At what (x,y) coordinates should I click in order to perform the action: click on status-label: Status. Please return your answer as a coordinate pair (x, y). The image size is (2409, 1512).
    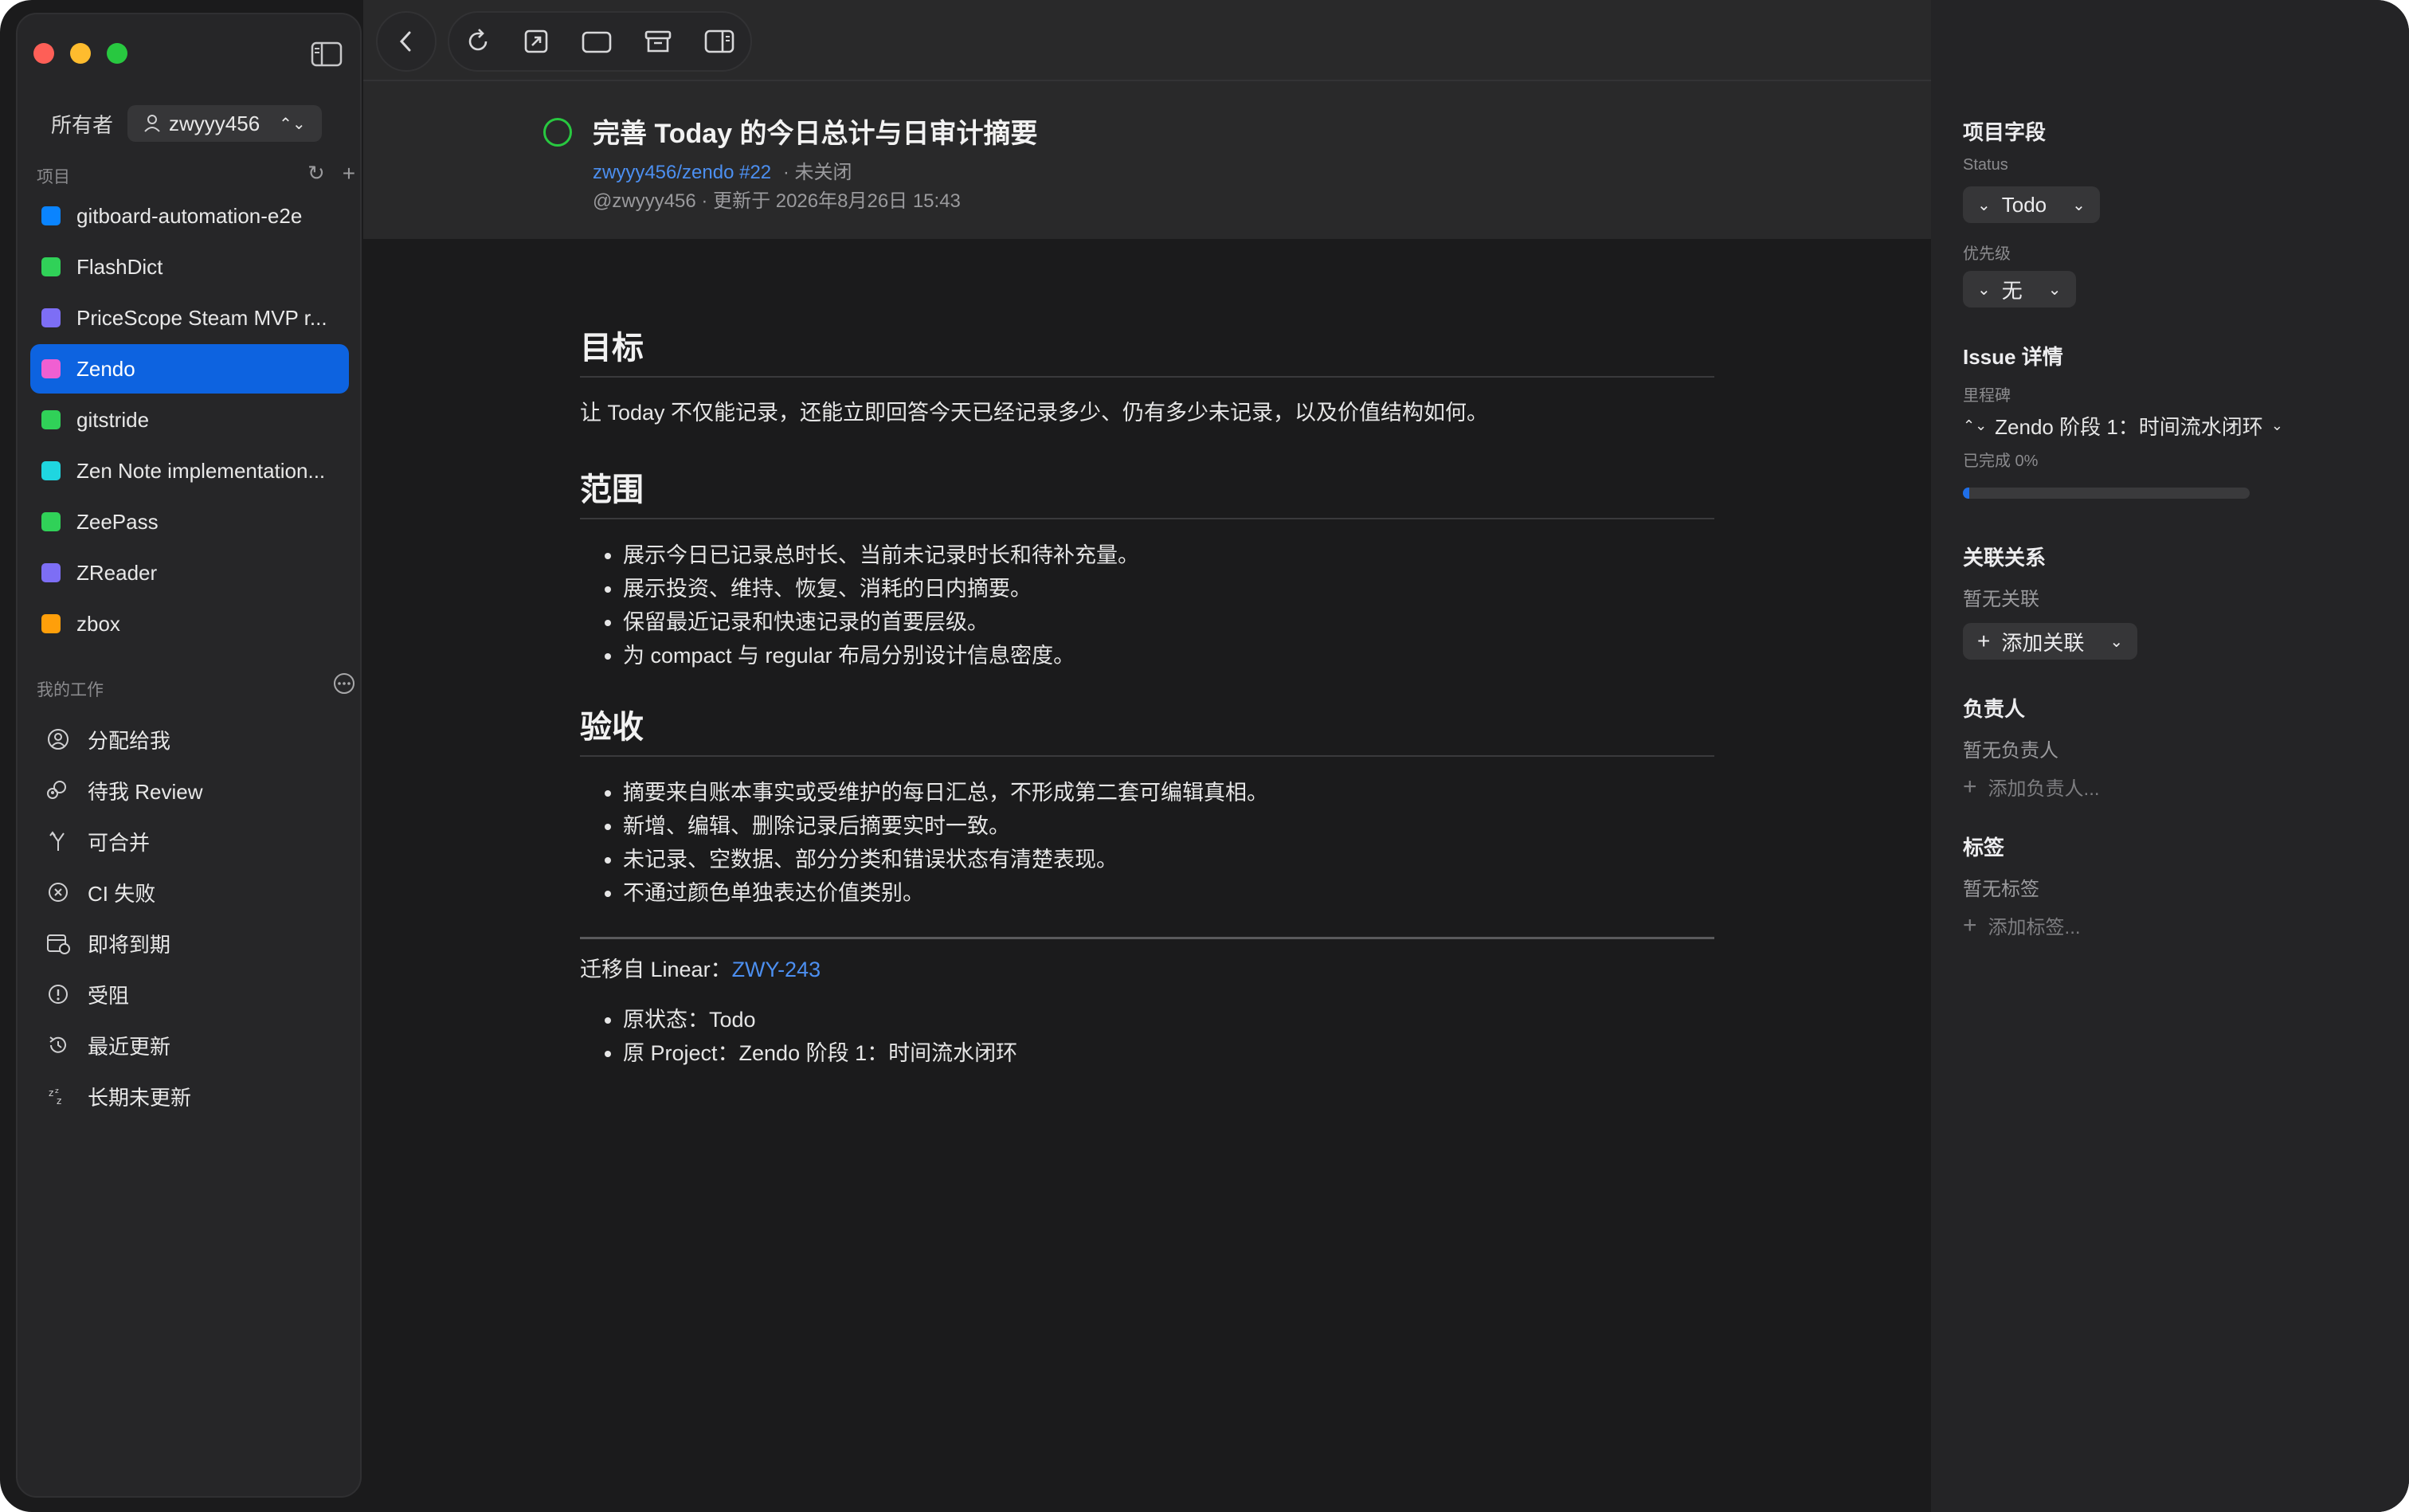
    Looking at the image, I should click on (1985, 165).